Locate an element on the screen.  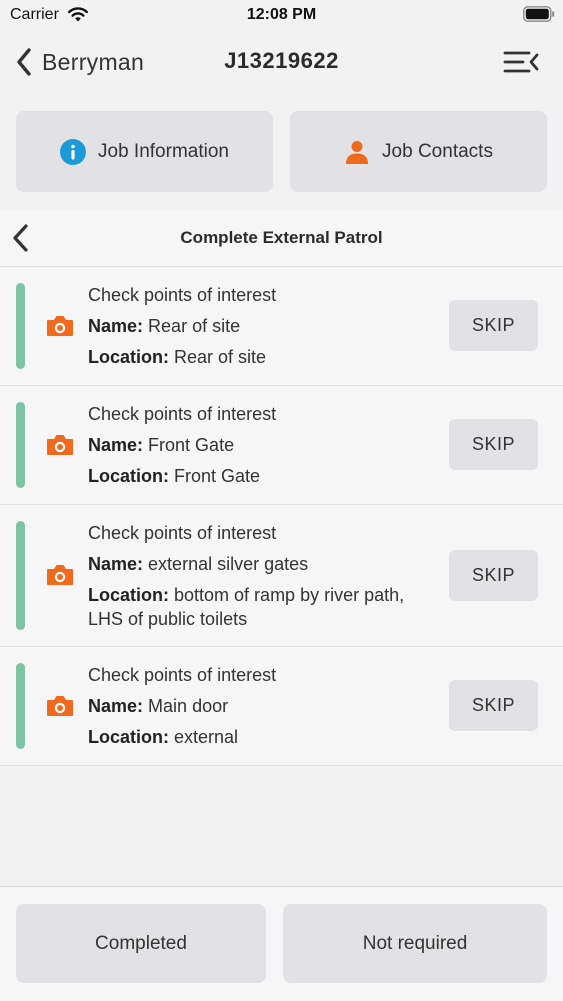
task-name: Main door is located at coordinates (188, 706).